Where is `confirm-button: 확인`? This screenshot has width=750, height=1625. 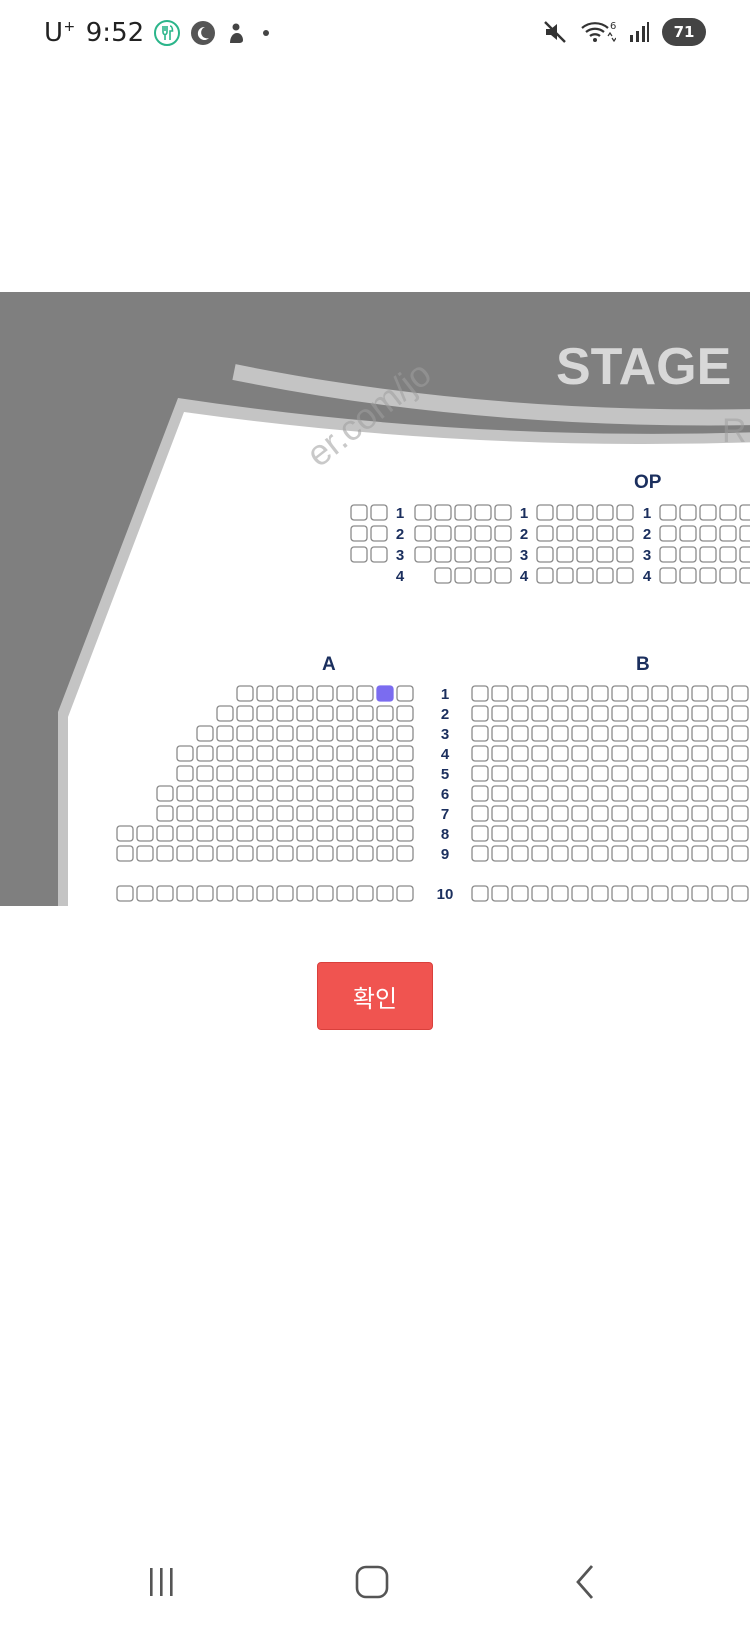 confirm-button: 확인 is located at coordinates (375, 996).